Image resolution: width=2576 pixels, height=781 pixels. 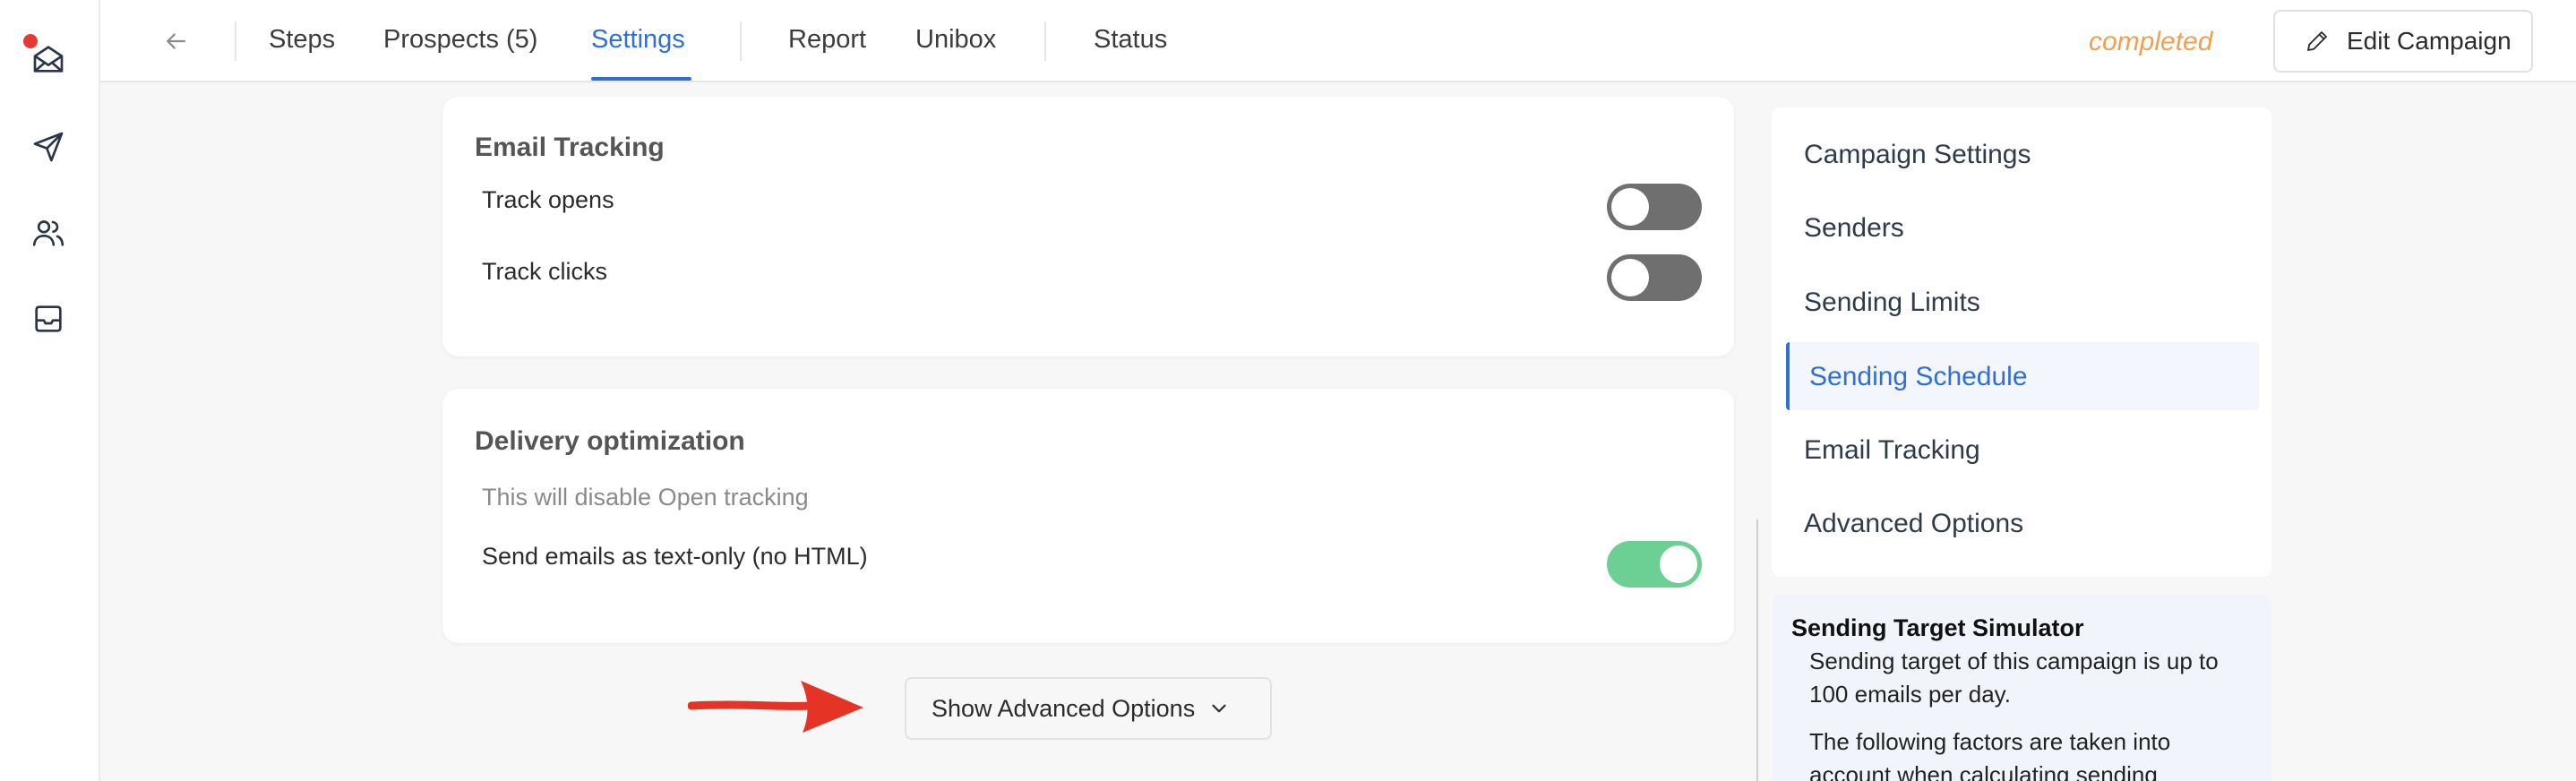 I want to click on chevron-down-icon, so click(x=1219, y=708).